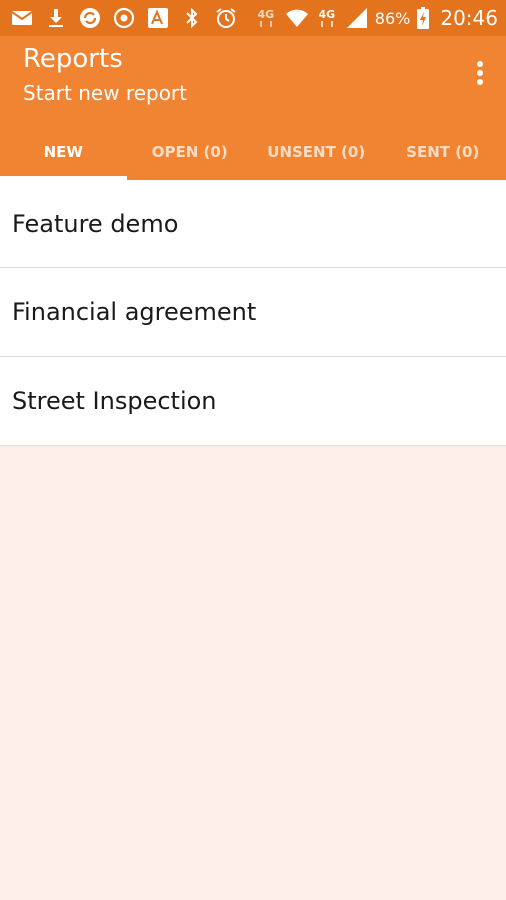 The height and width of the screenshot is (900, 506). I want to click on more-vert-icon, so click(480, 75).